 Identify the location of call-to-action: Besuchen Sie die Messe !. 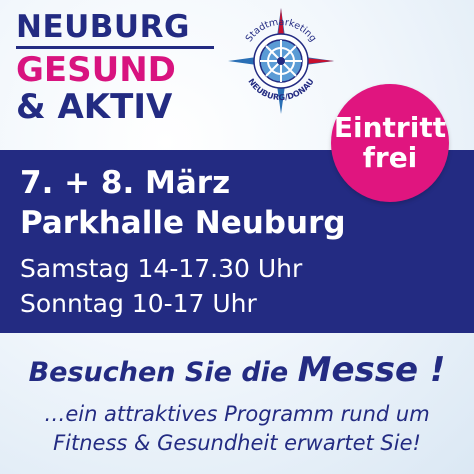
(237, 371).